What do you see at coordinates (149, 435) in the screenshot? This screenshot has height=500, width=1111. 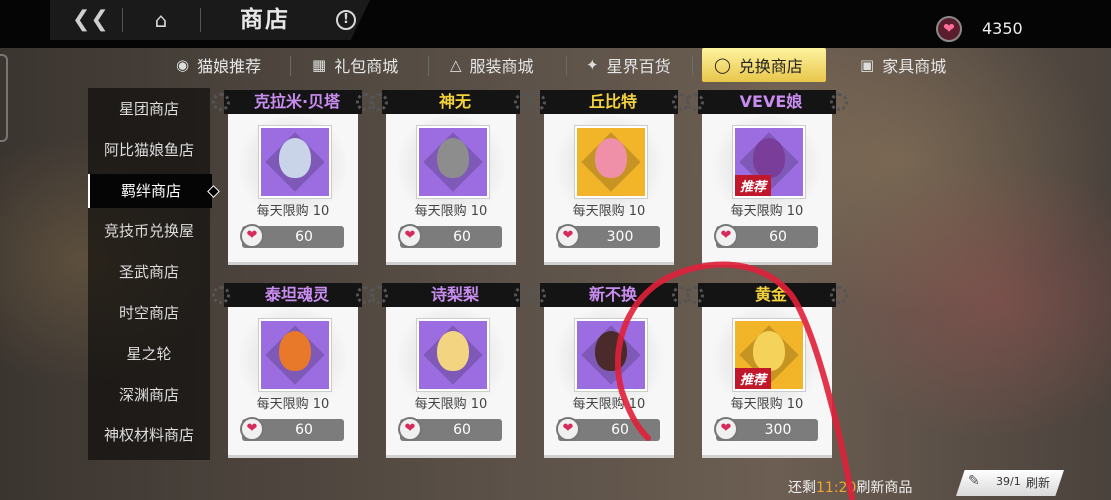 I see `sidebar-item-divine-material-shop: 神权材料商店` at bounding box center [149, 435].